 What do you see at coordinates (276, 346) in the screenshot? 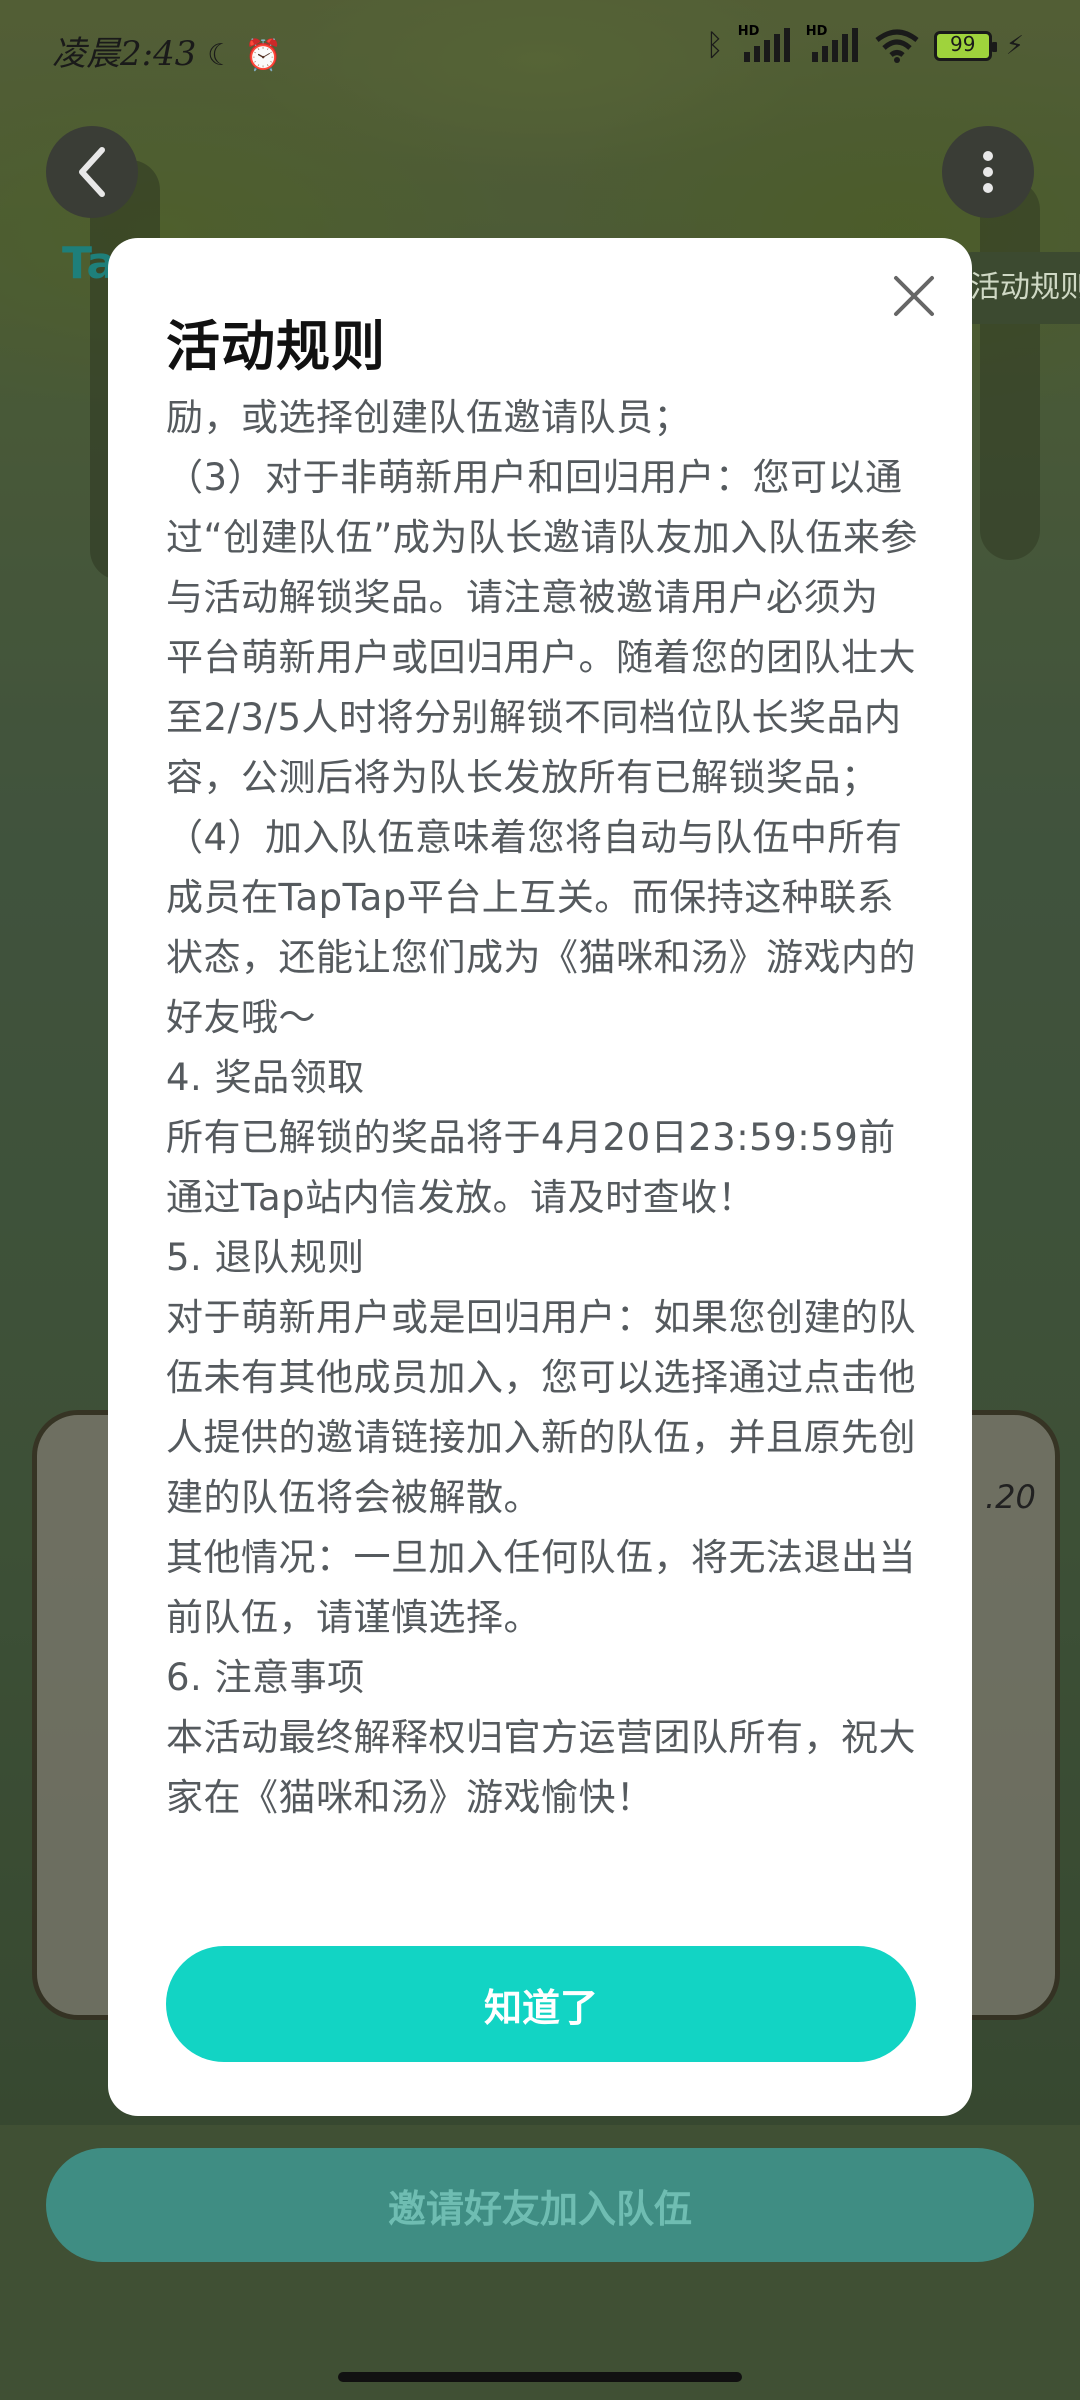
I see `modal-title: 活动规则` at bounding box center [276, 346].